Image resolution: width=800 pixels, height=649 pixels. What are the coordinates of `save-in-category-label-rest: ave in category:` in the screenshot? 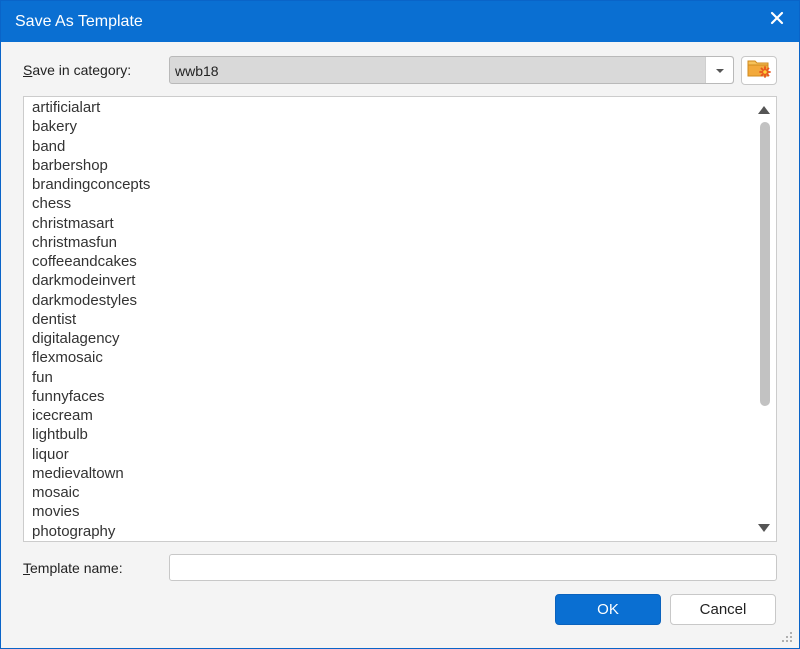 It's located at (82, 70).